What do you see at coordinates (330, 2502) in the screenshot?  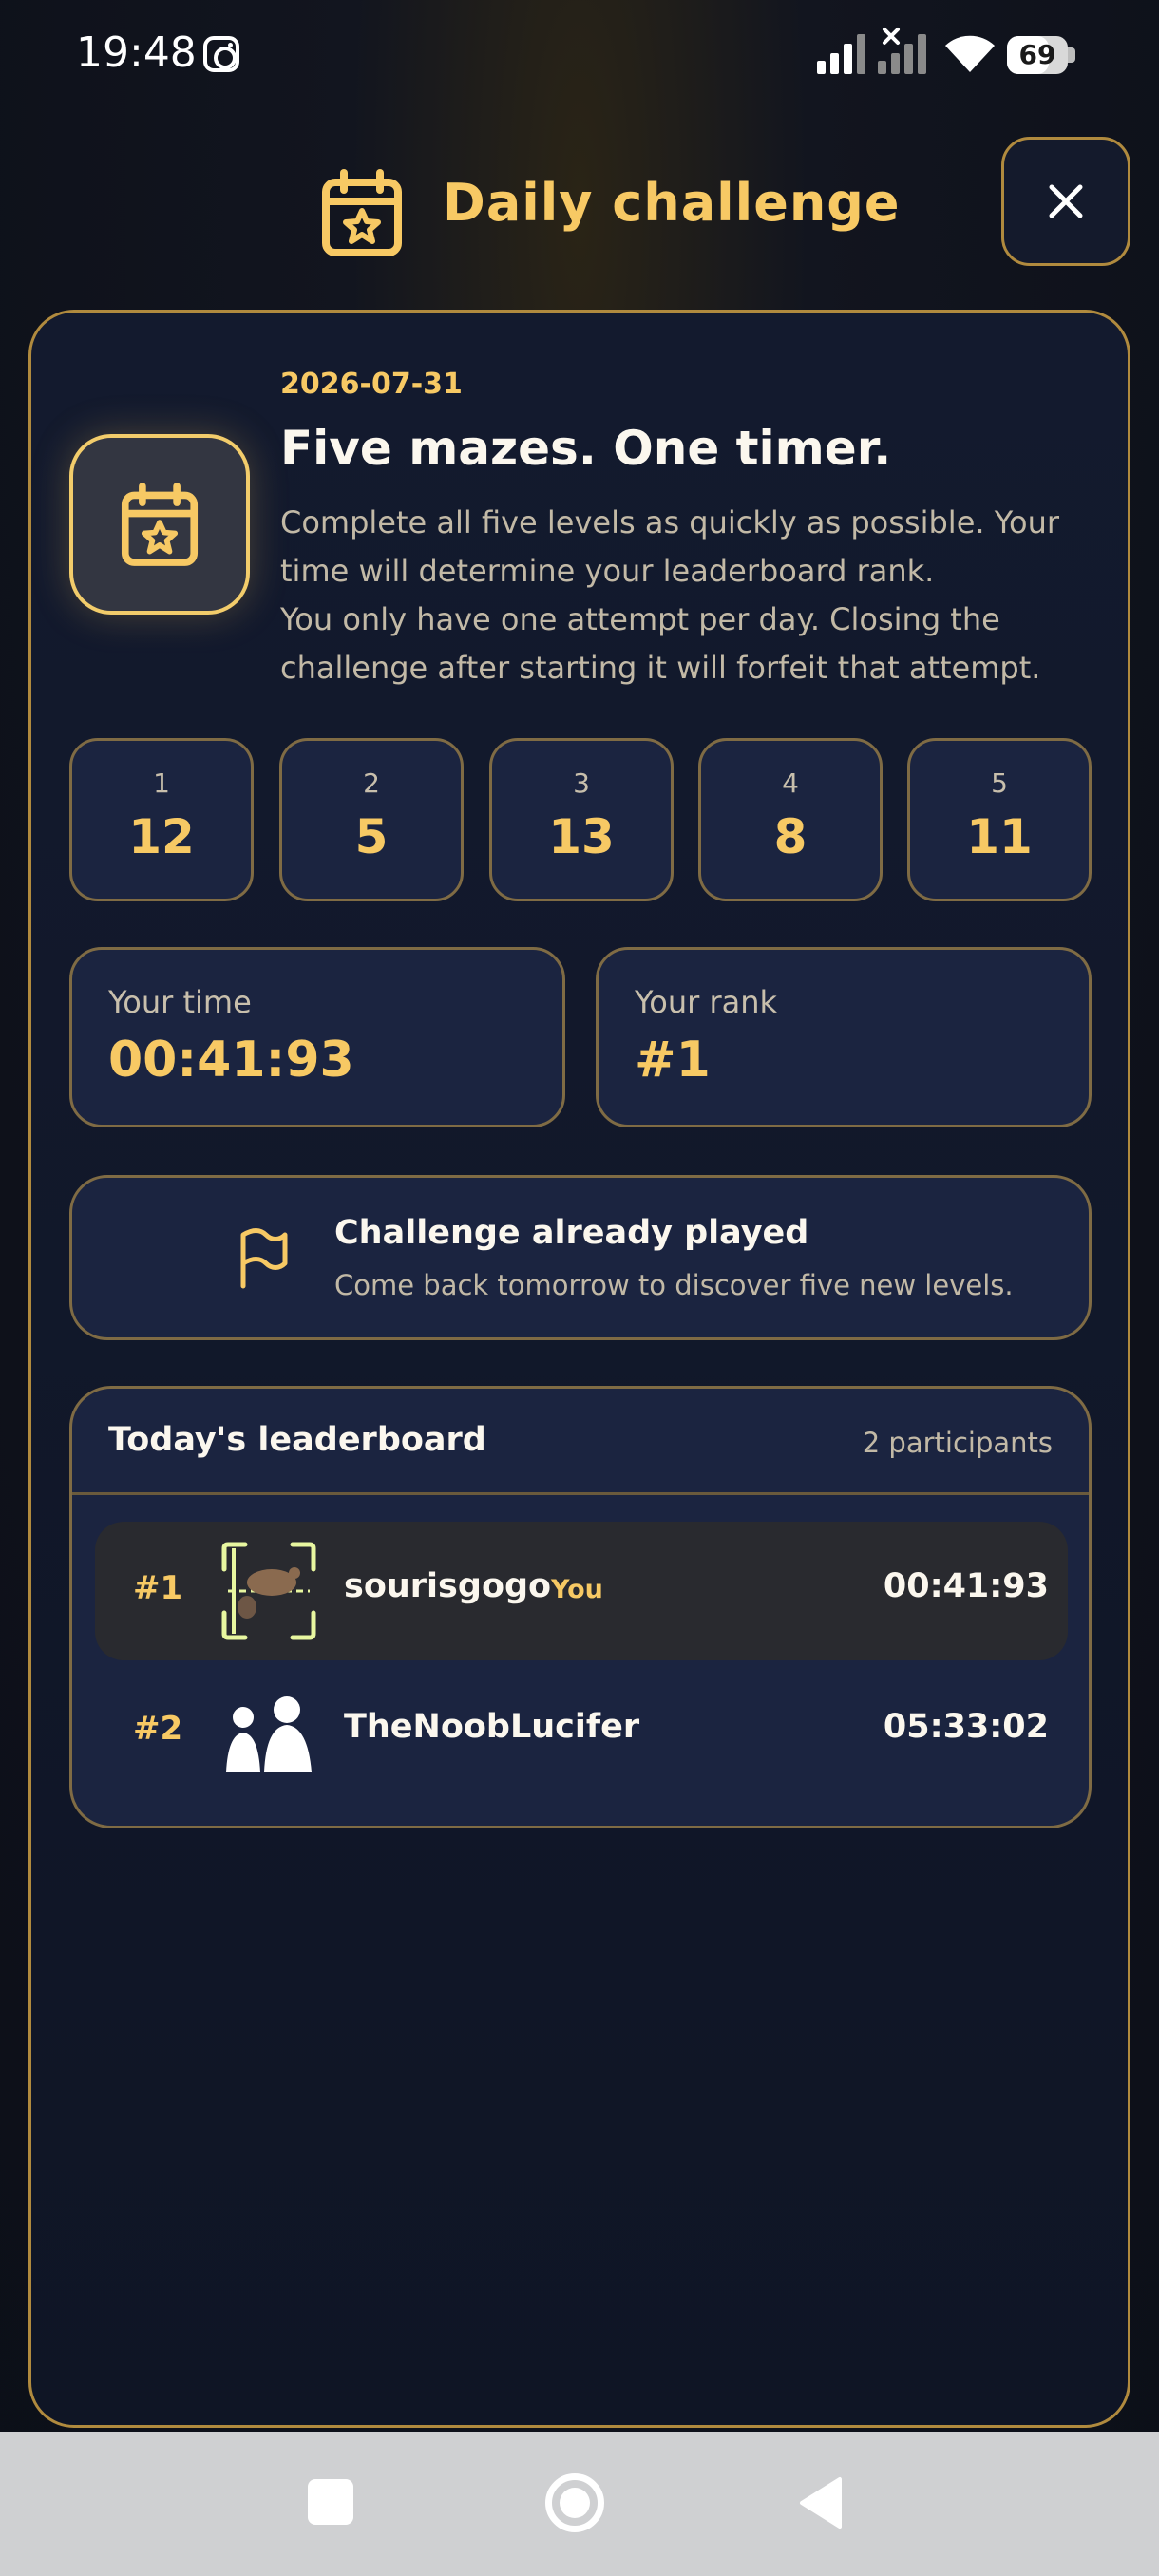 I see `recents-button` at bounding box center [330, 2502].